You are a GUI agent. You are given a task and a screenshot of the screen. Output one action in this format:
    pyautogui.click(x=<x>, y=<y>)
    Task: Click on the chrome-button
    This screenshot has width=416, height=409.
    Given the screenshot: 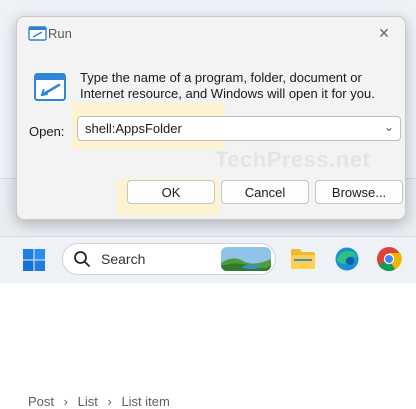 What is the action you would take?
    pyautogui.click(x=389, y=259)
    